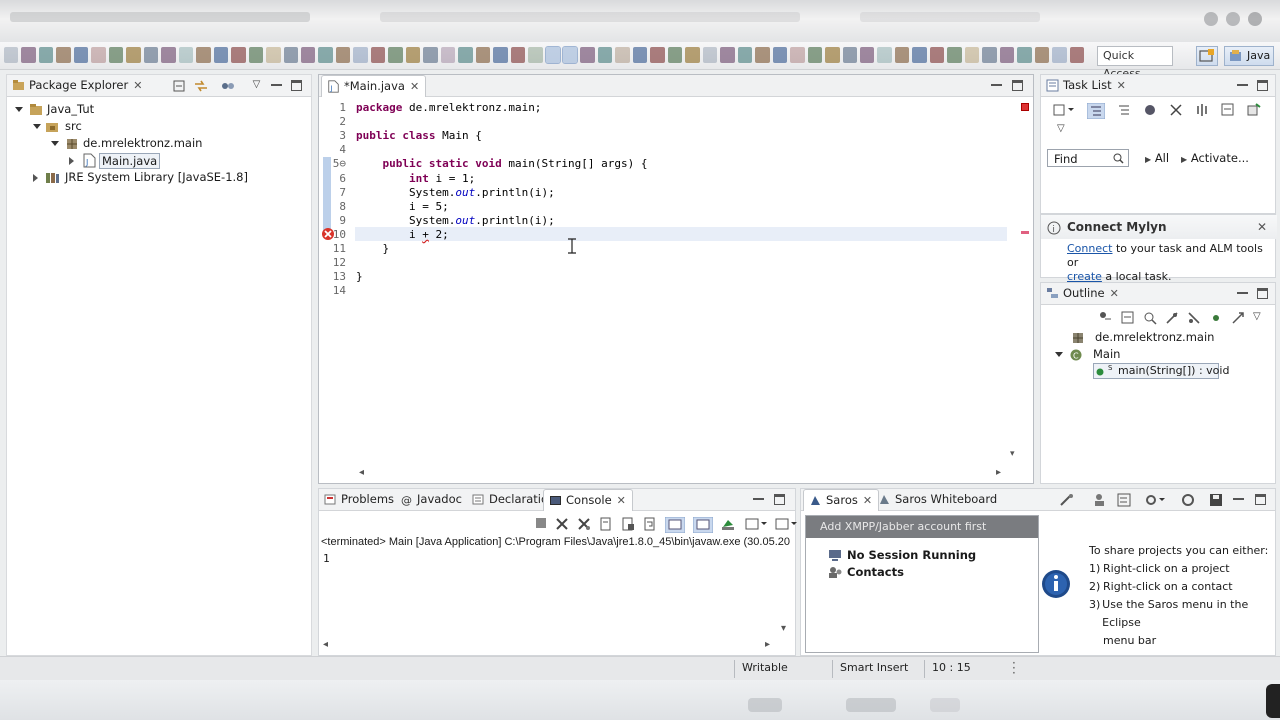 This screenshot has height=720, width=1280. I want to click on view-menu-icon, so click(228, 86).